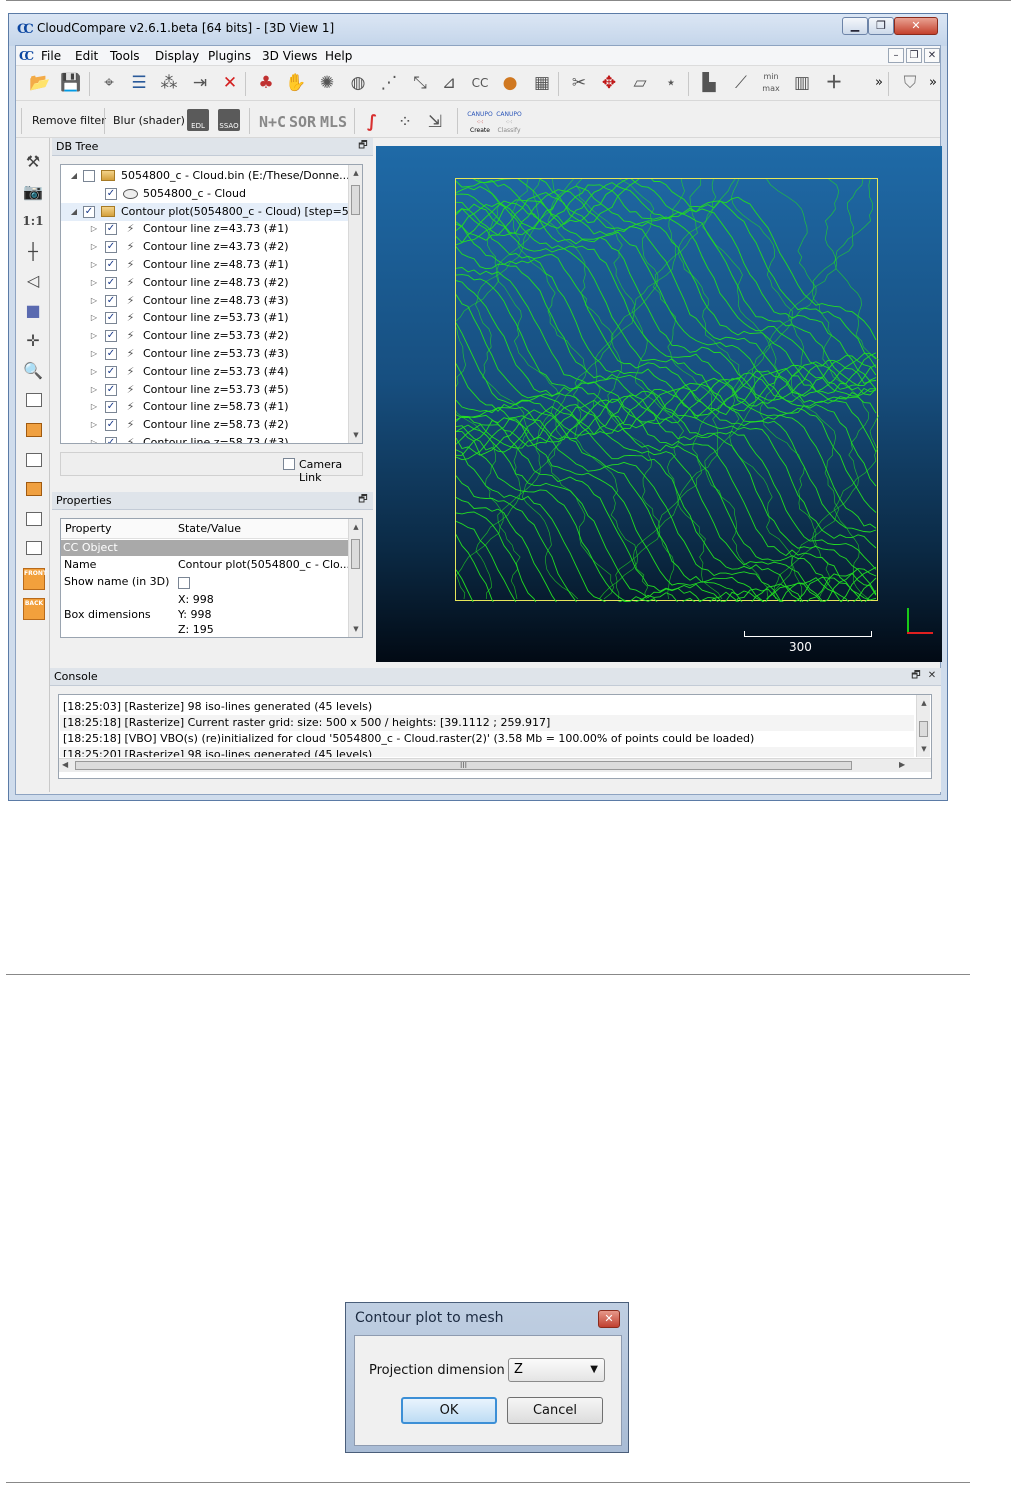 This screenshot has width=1011, height=1485. I want to click on canupo-create-button: CANUPO ⁖⁖ Create, so click(480, 123).